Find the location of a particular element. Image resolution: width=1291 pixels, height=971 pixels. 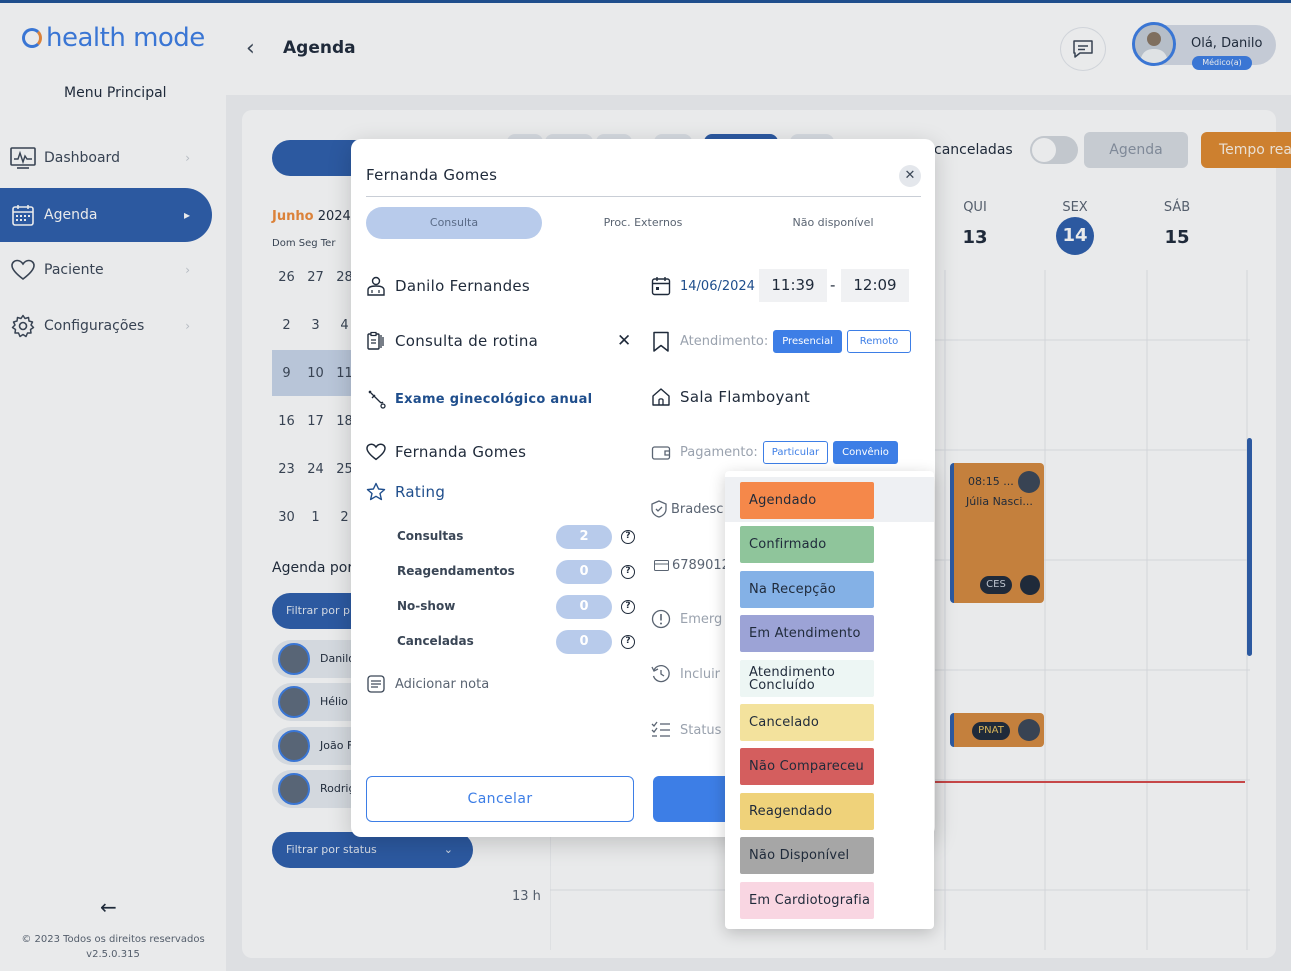

agenda-by-title: Agenda por is located at coordinates (313, 568).